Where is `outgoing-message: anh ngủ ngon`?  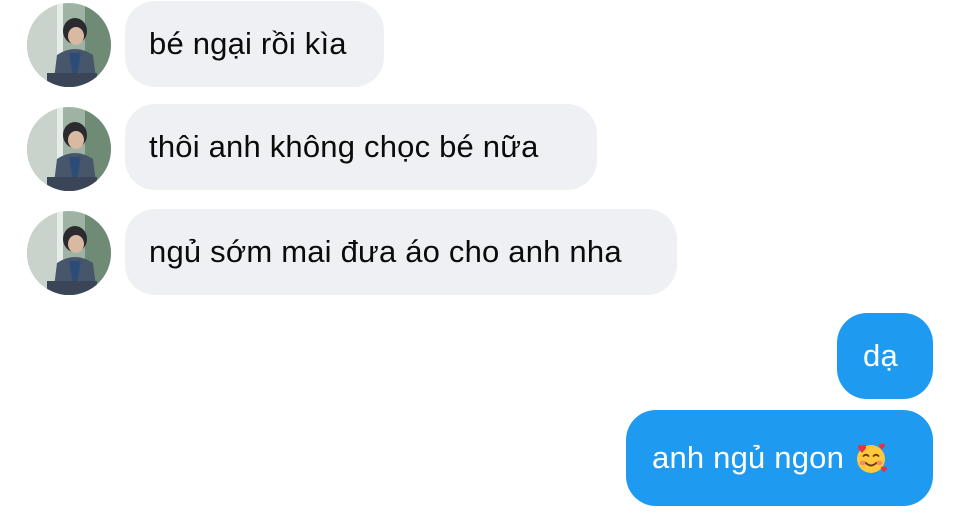 outgoing-message: anh ngủ ngon is located at coordinates (779, 458).